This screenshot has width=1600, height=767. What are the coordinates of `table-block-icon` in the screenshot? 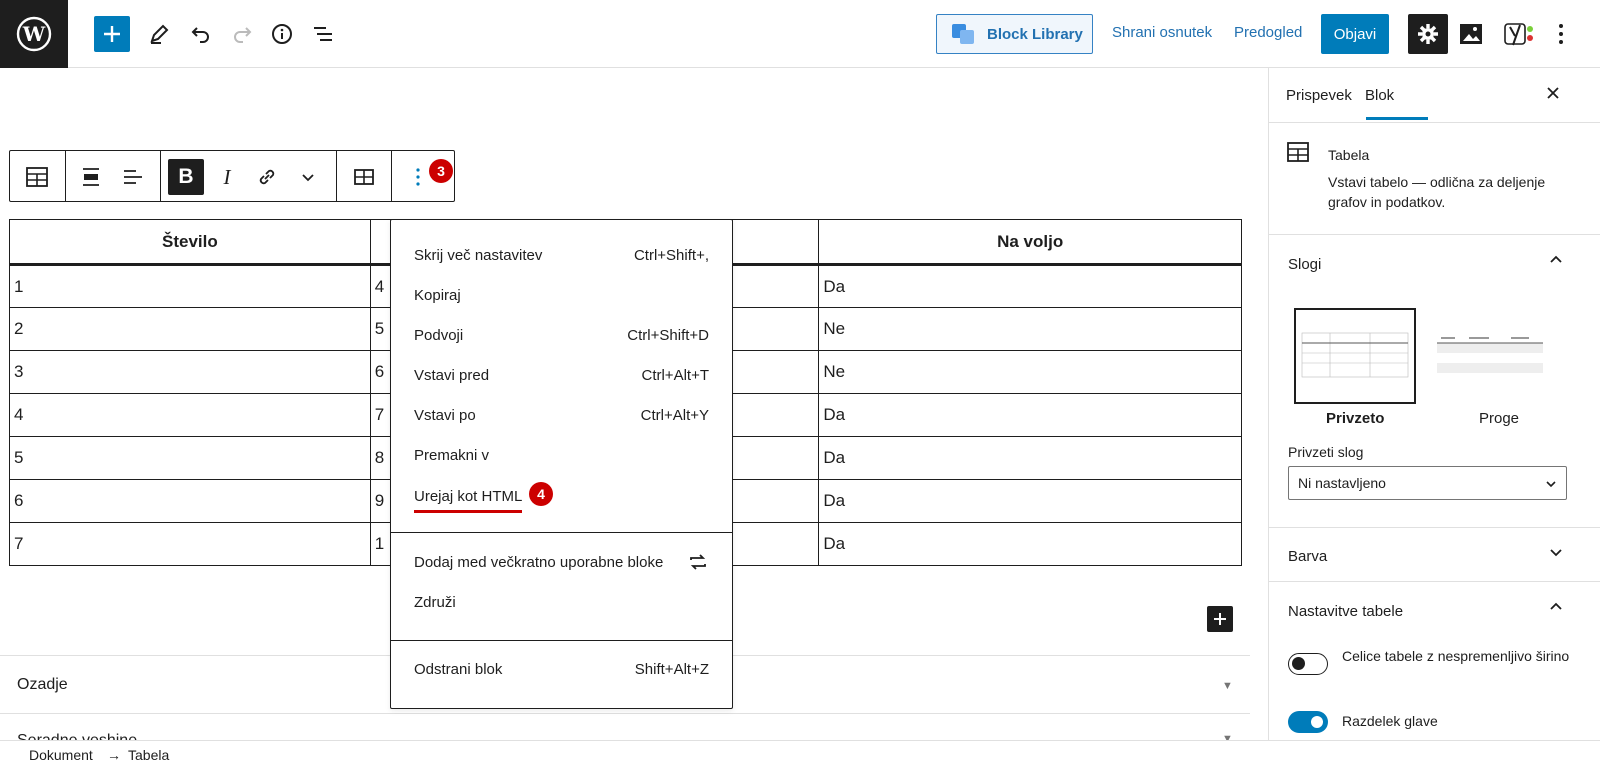 It's located at (37, 177).